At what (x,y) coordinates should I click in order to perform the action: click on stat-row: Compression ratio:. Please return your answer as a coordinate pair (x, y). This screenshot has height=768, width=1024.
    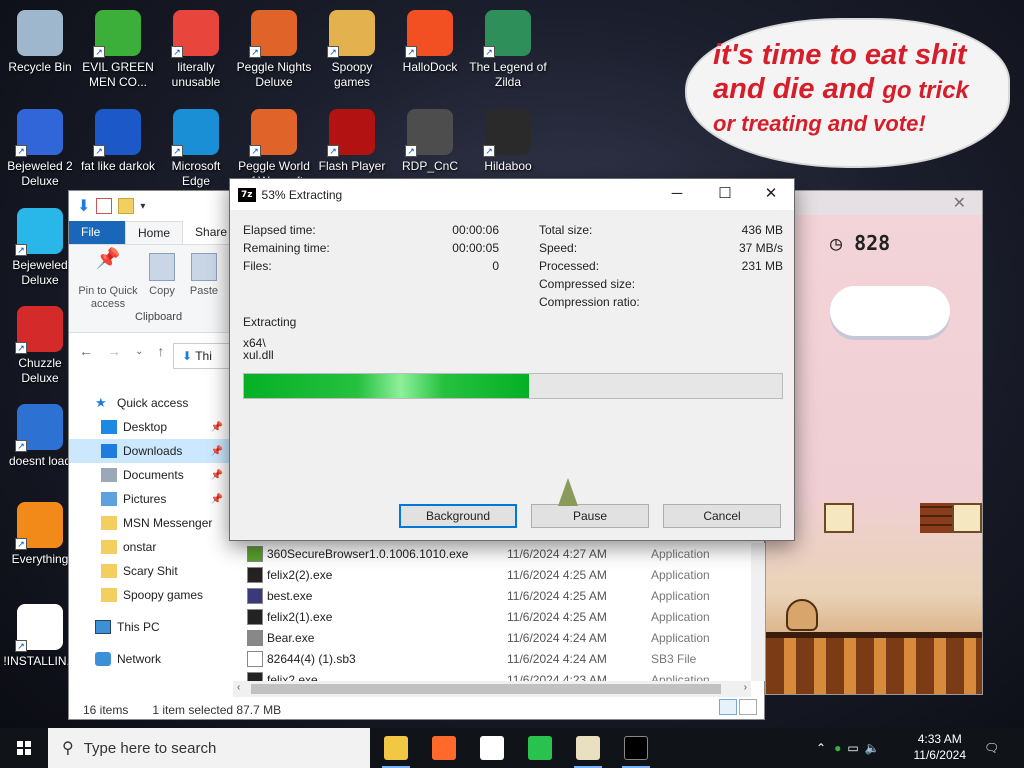
    Looking at the image, I should click on (661, 302).